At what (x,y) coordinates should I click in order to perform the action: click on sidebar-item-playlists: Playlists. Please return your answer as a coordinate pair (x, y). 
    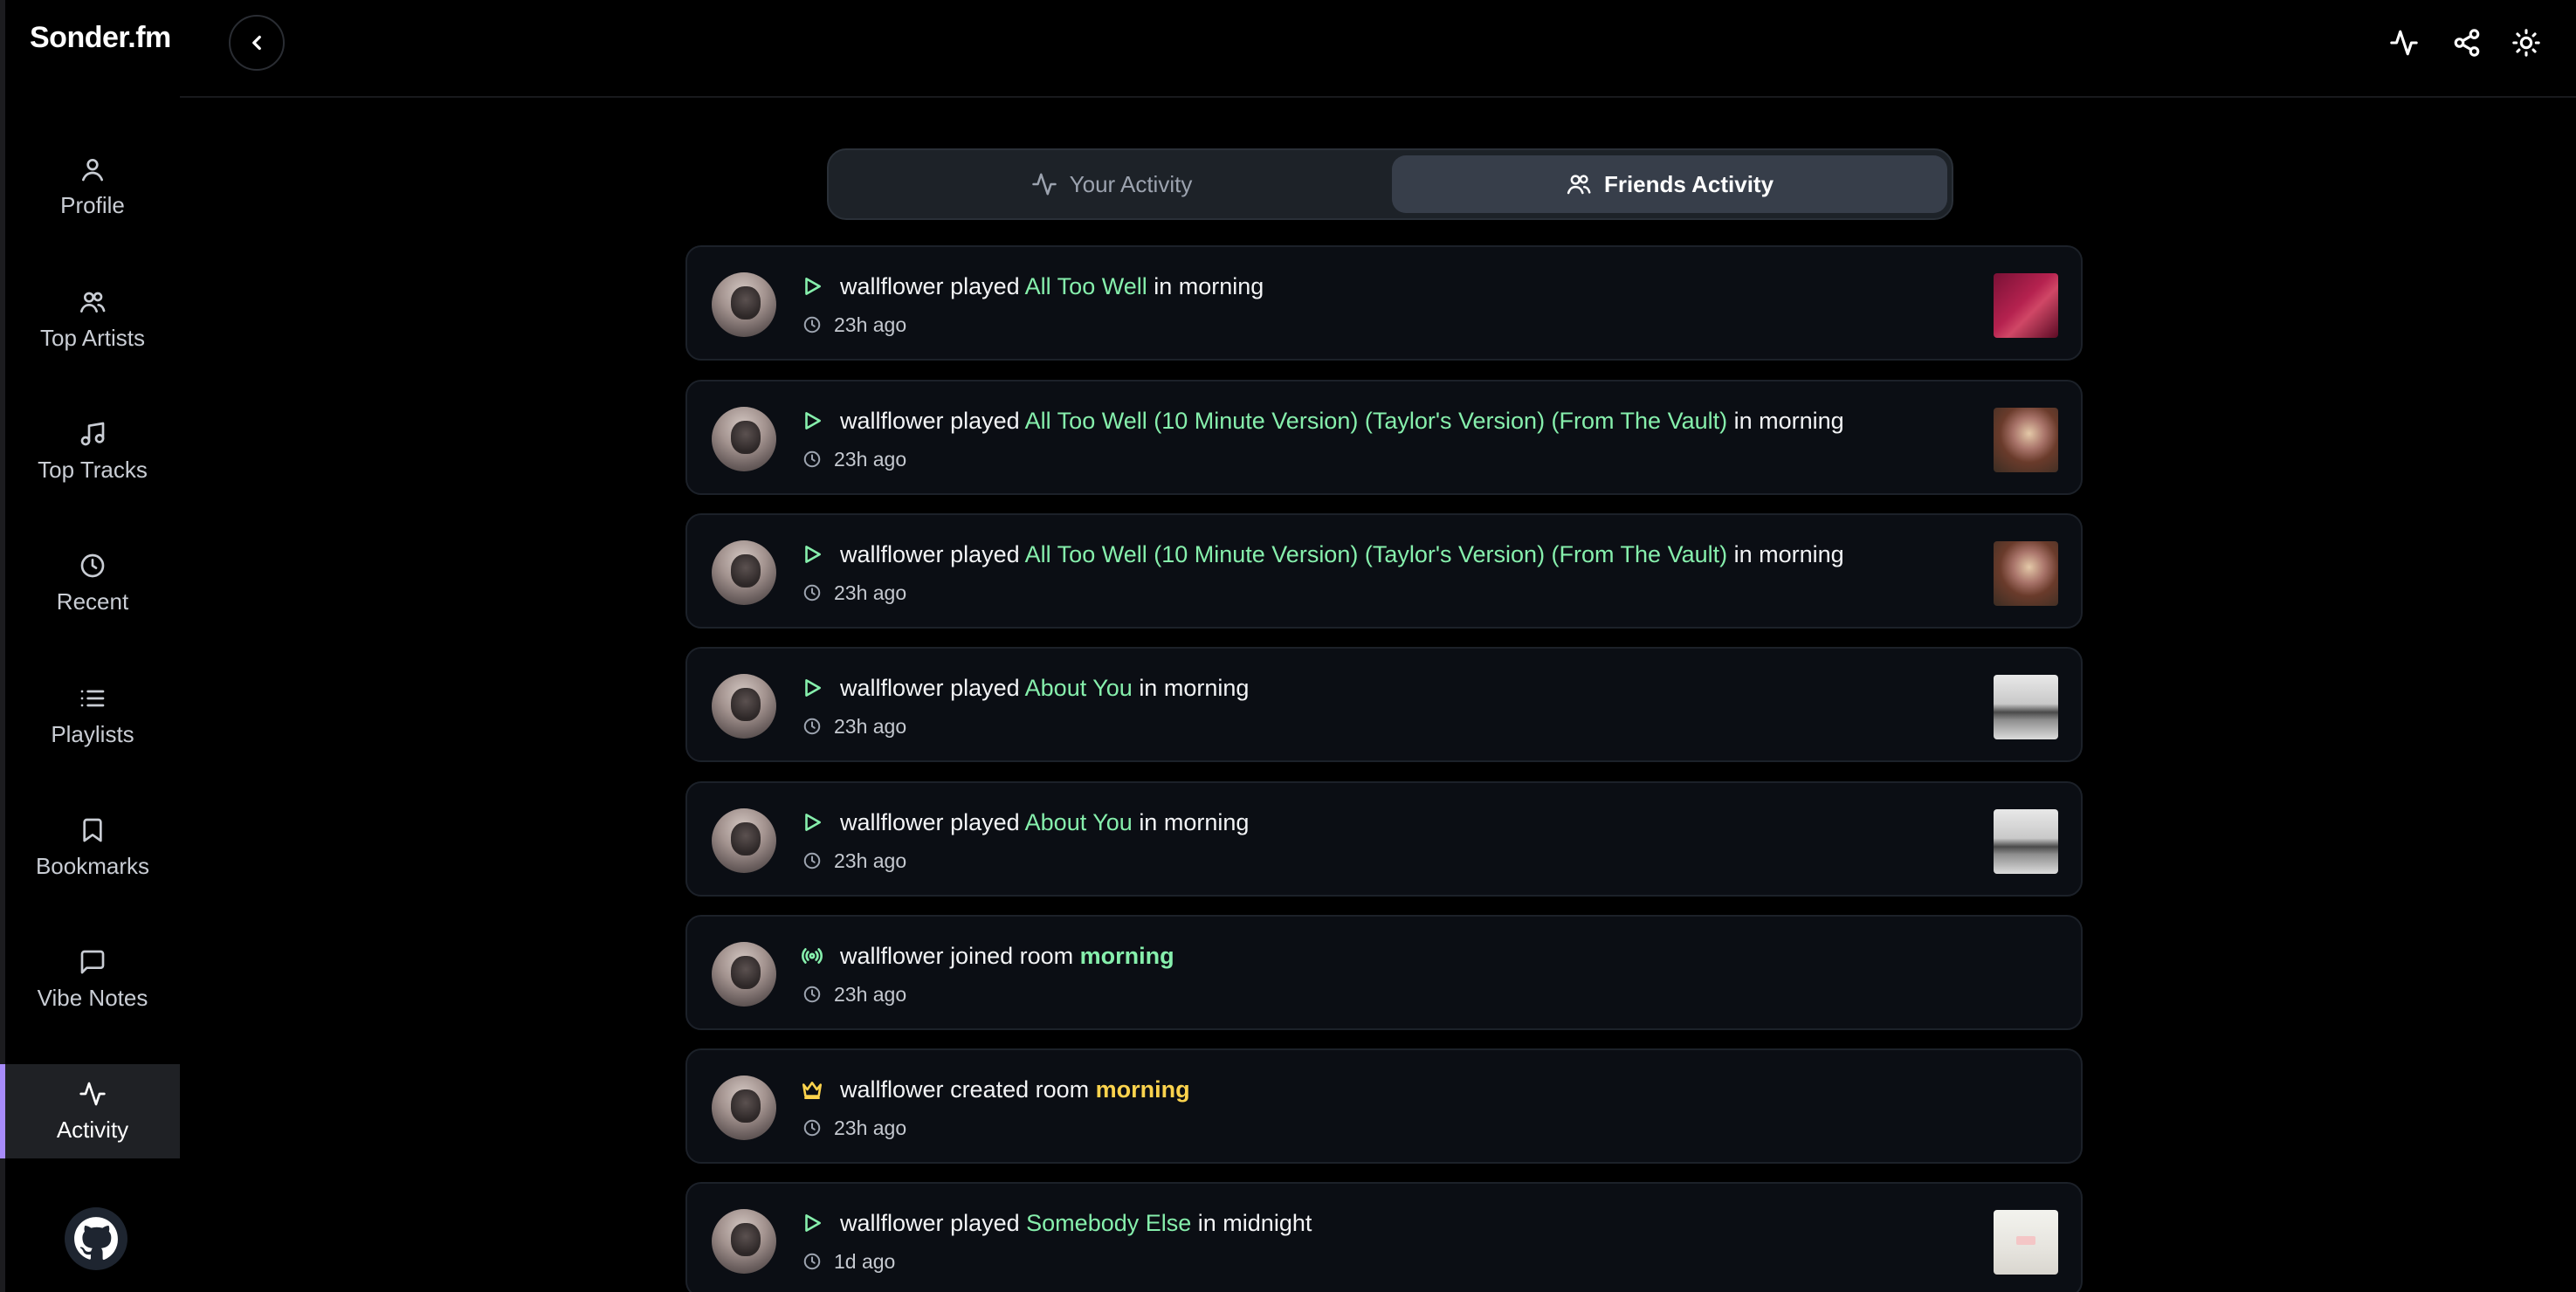
    Looking at the image, I should click on (92, 716).